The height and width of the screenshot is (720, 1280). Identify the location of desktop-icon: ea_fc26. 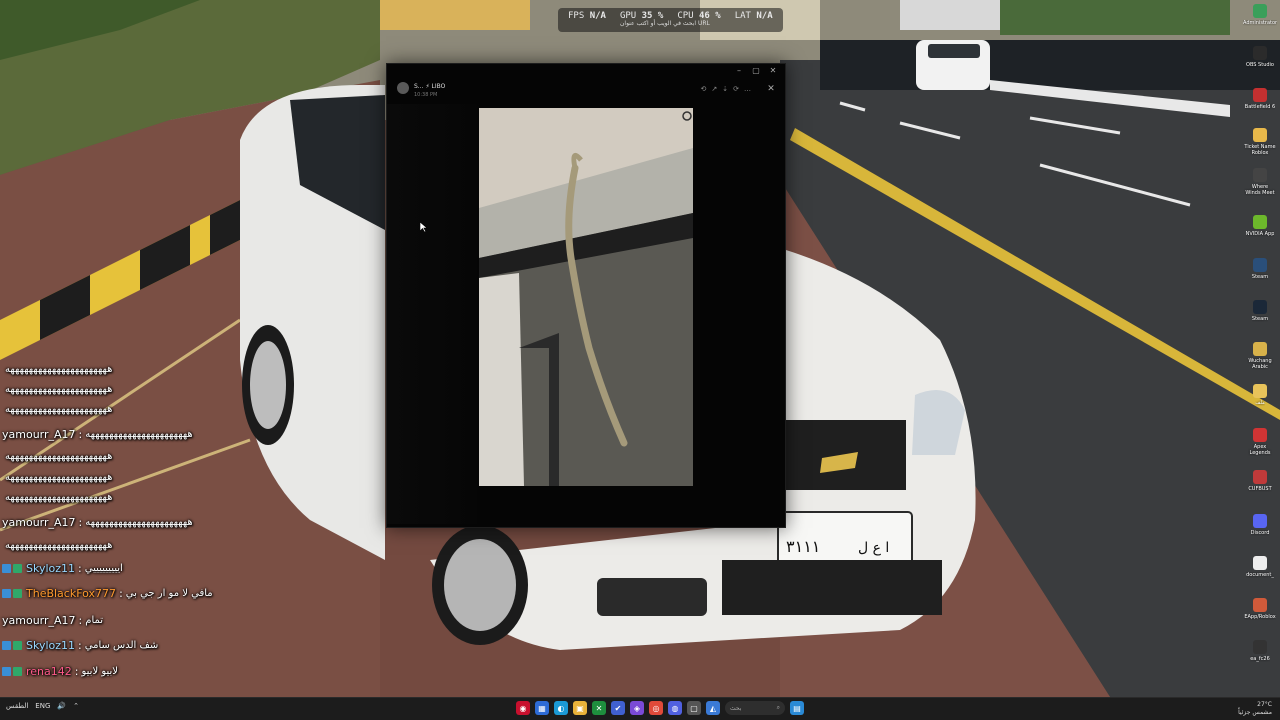
(1260, 660).